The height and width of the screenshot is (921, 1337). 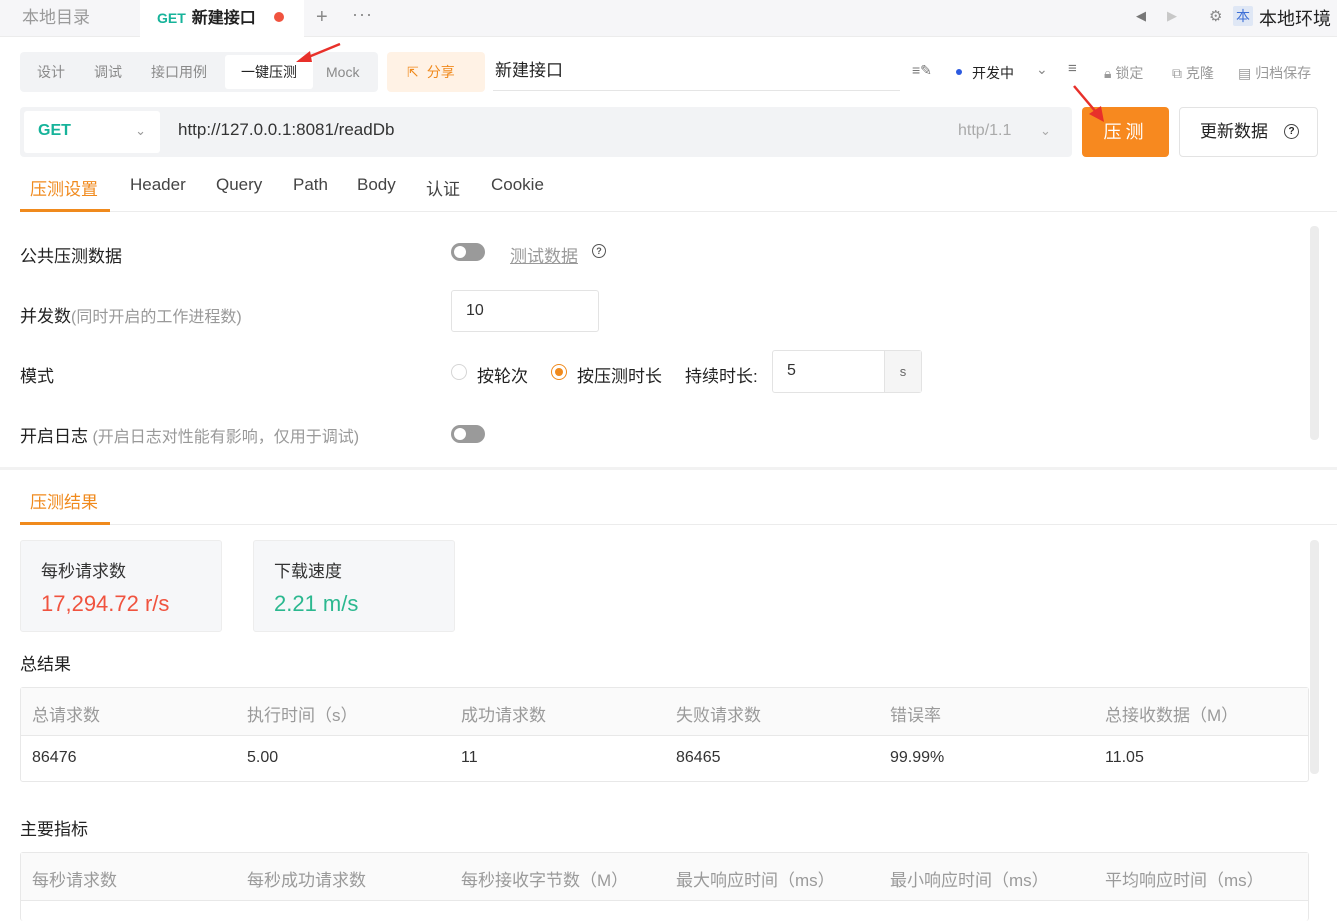 What do you see at coordinates (1283, 73) in the screenshot?
I see `archive-save-label: 归档保存` at bounding box center [1283, 73].